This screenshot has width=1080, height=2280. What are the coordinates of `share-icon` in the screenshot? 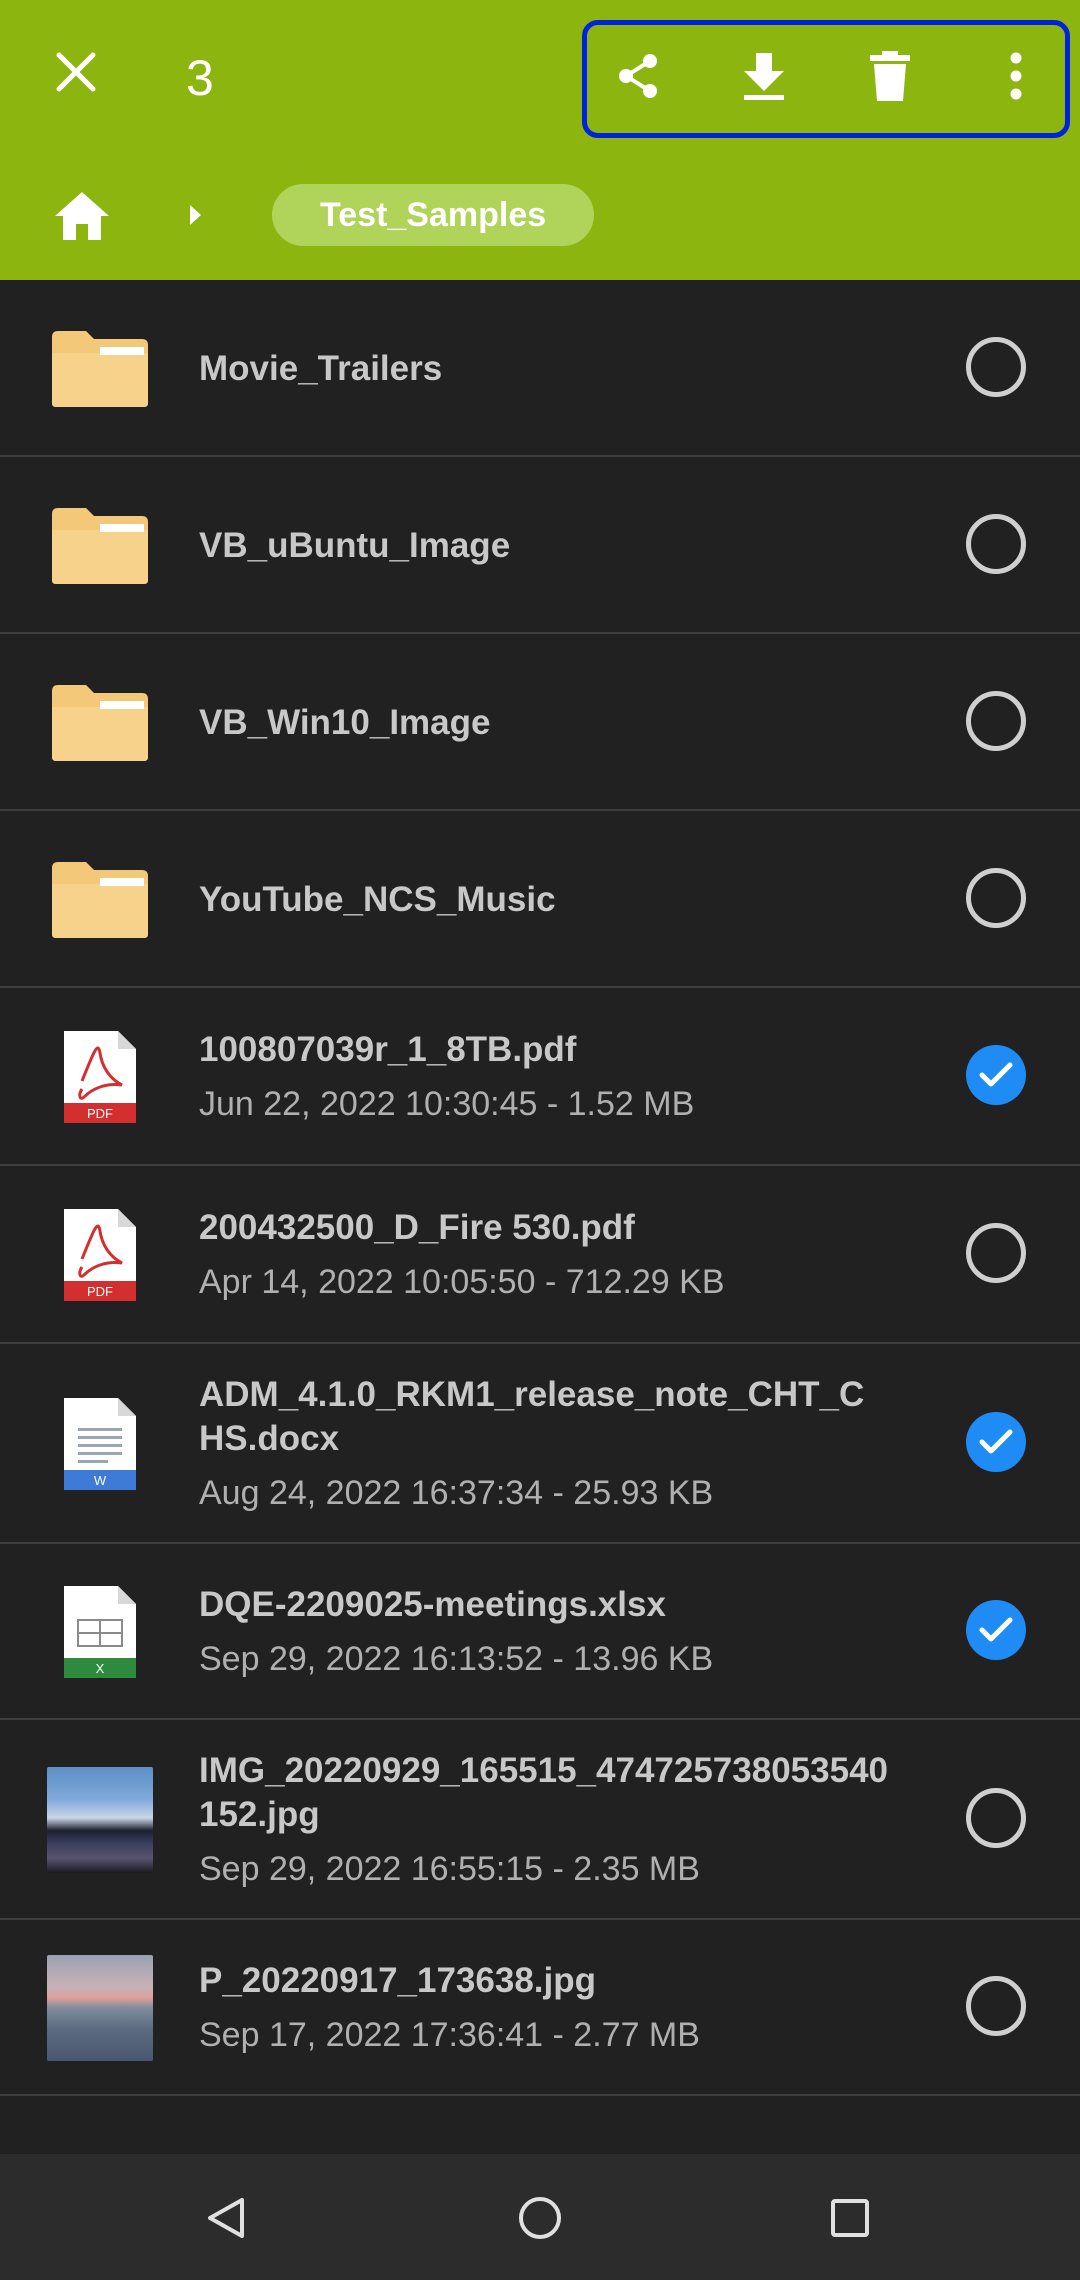 It's located at (638, 76).